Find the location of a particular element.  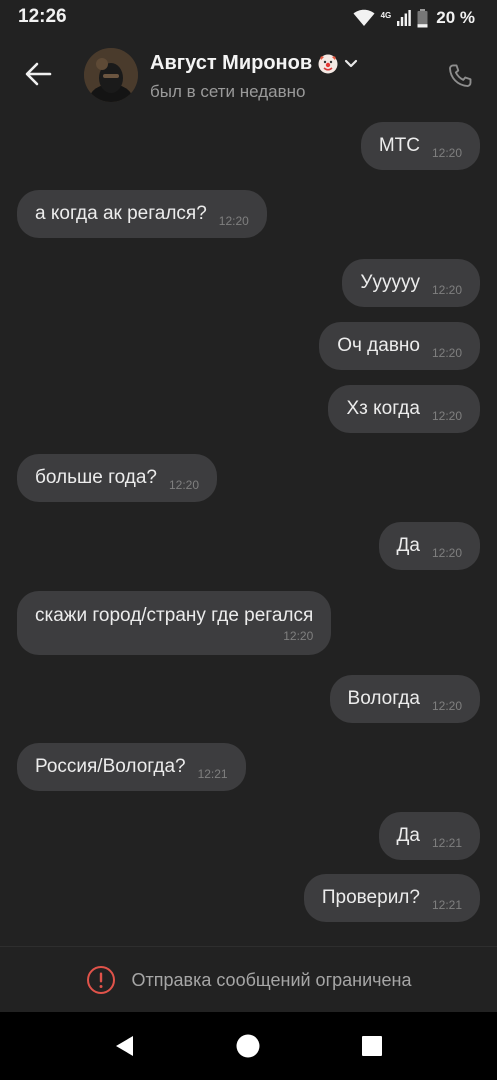

message-bubble-incoming: больше года? 12:20 is located at coordinates (117, 478).